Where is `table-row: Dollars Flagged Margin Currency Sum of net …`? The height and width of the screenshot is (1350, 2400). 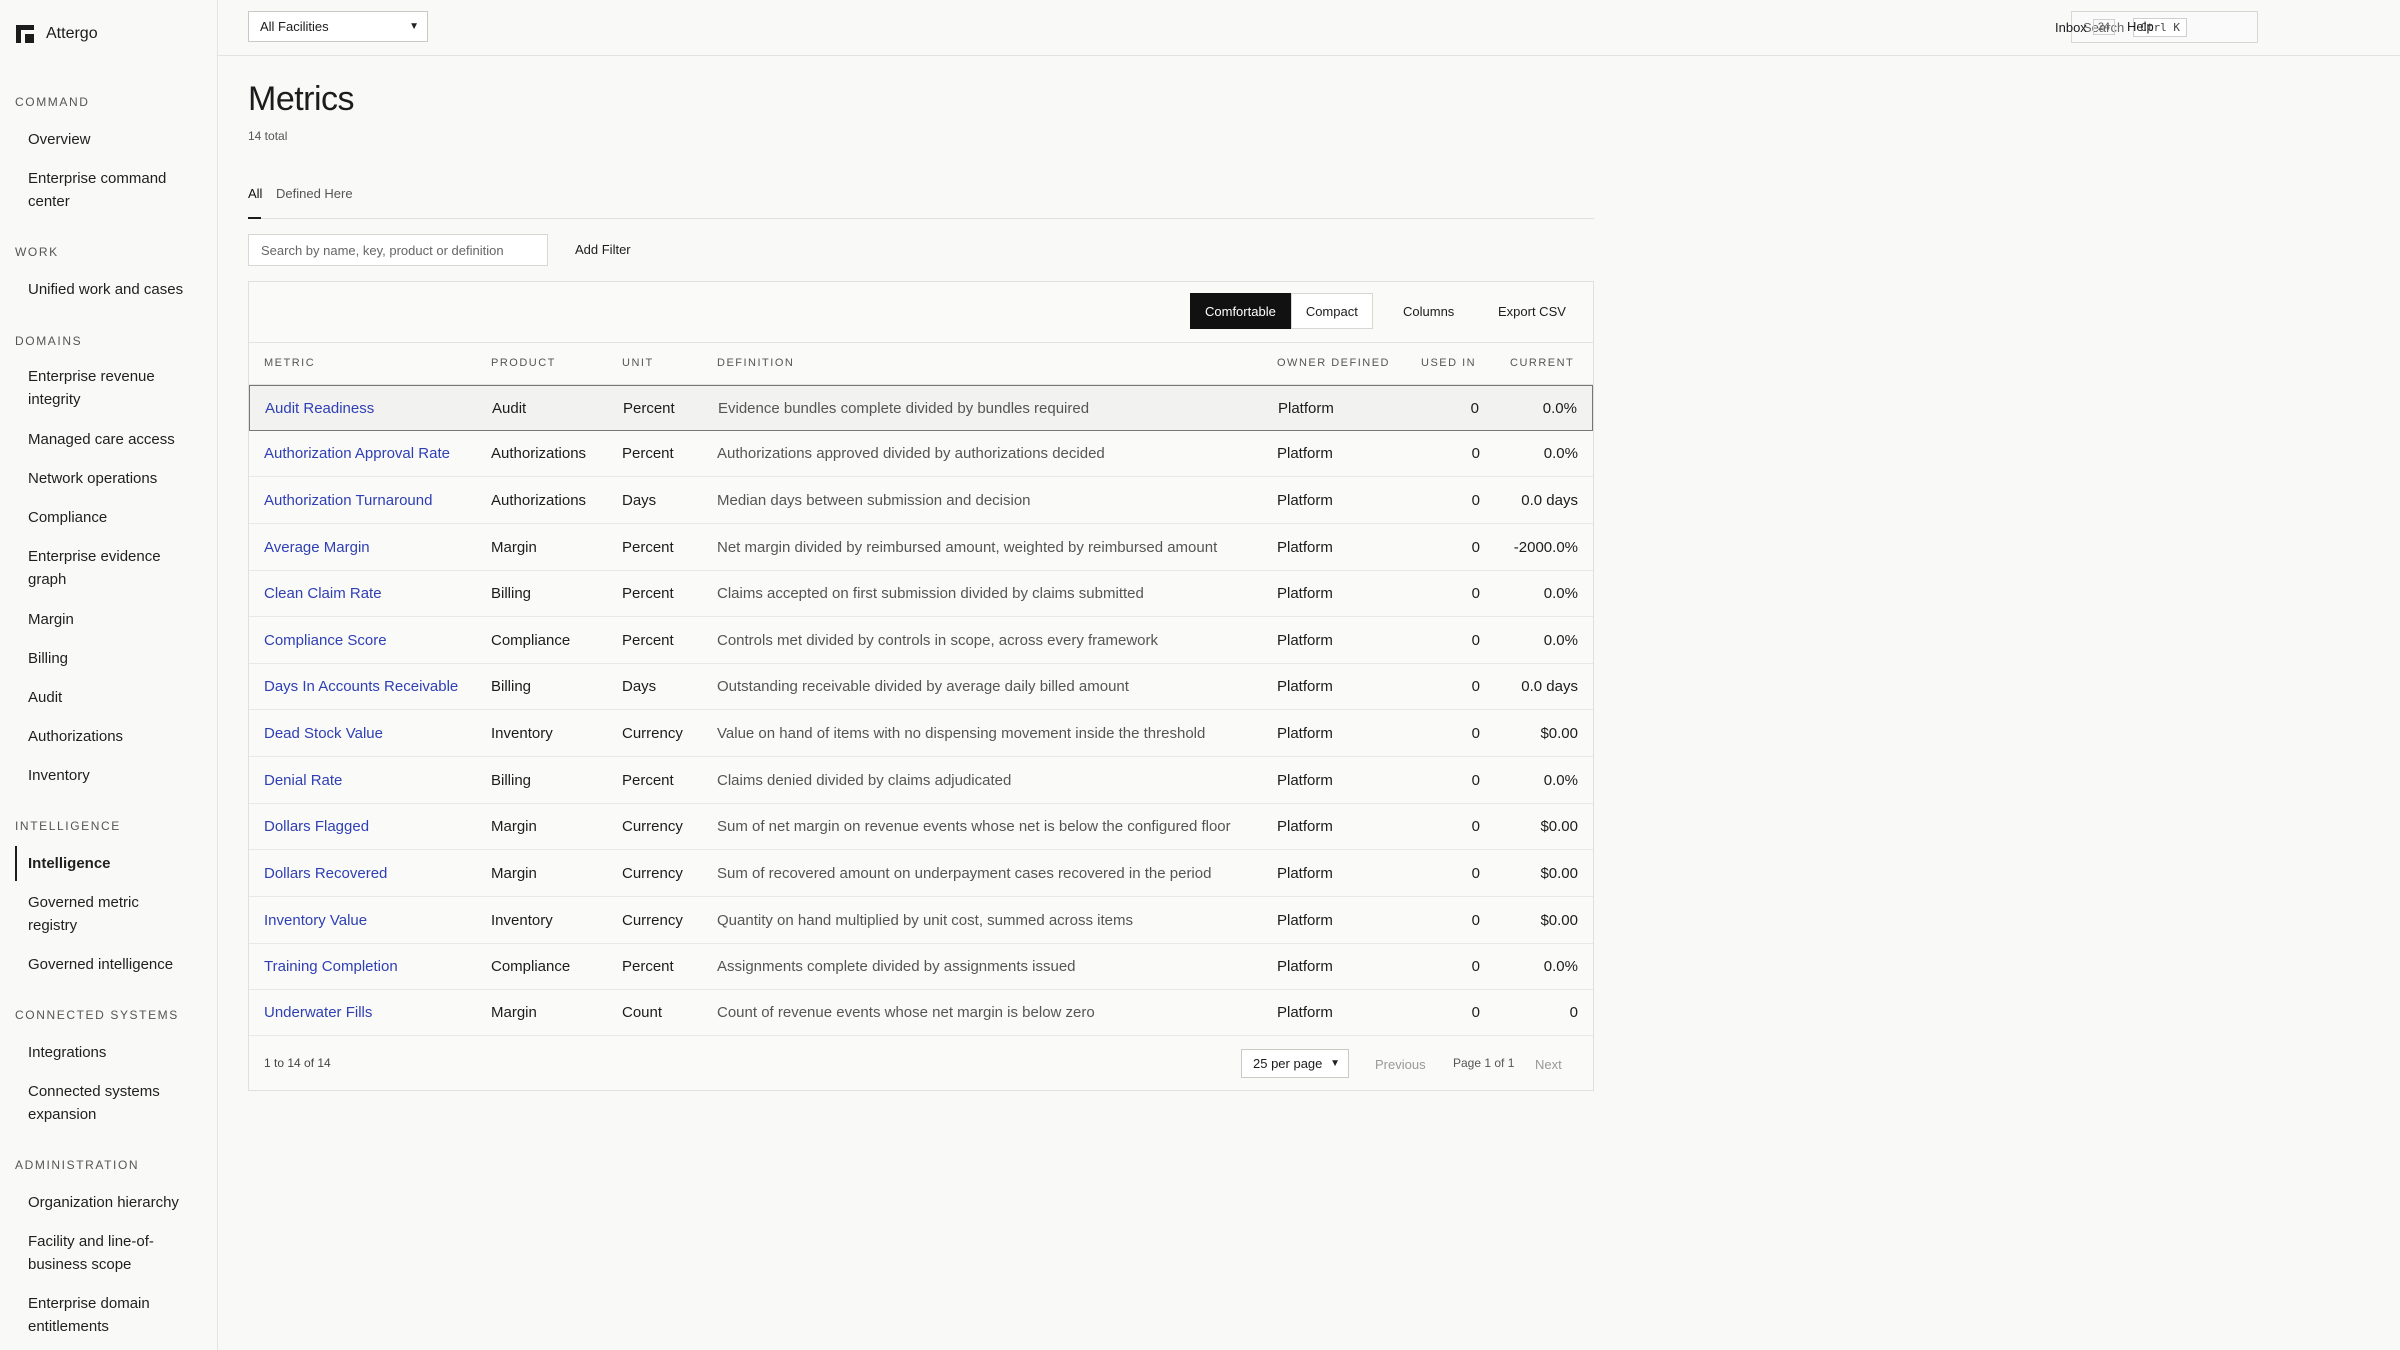
table-row: Dollars Flagged Margin Currency Sum of net … is located at coordinates (921, 827).